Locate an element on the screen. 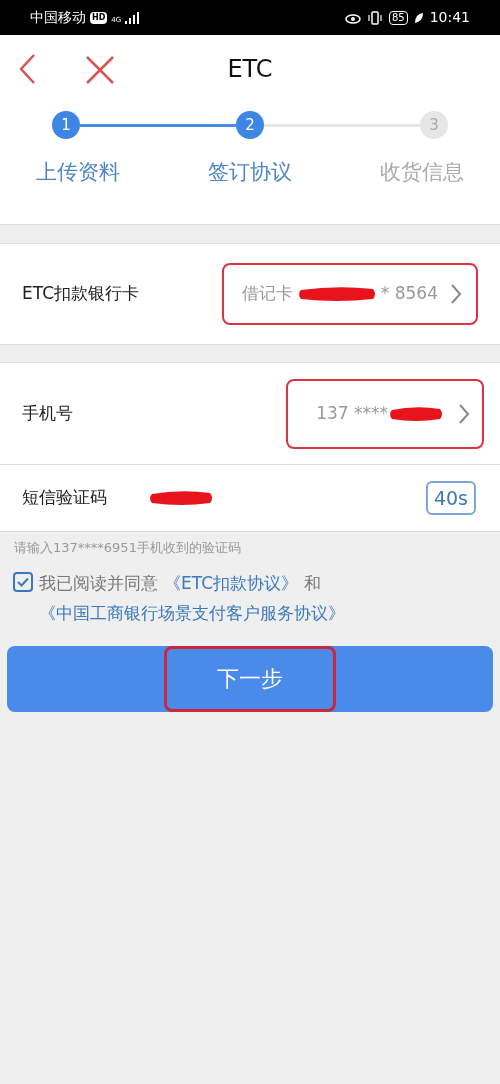 This screenshot has width=500, height=1084. agreement-checkbox is located at coordinates (23, 581).